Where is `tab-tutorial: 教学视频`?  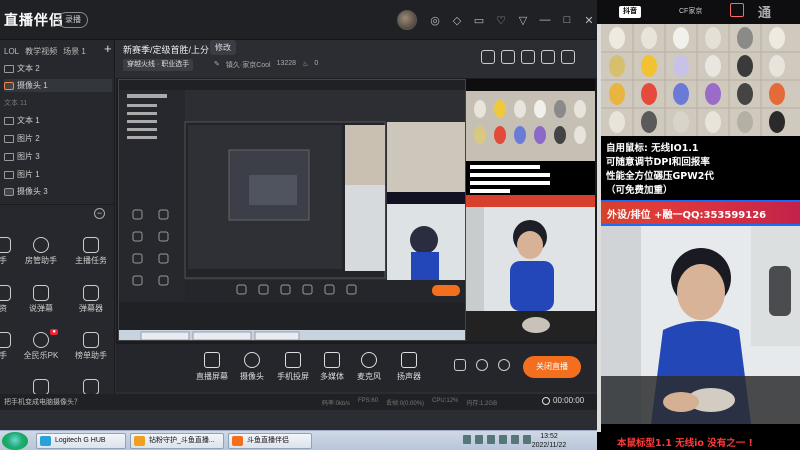
tab-tutorial: 教学视频 is located at coordinates (41, 51).